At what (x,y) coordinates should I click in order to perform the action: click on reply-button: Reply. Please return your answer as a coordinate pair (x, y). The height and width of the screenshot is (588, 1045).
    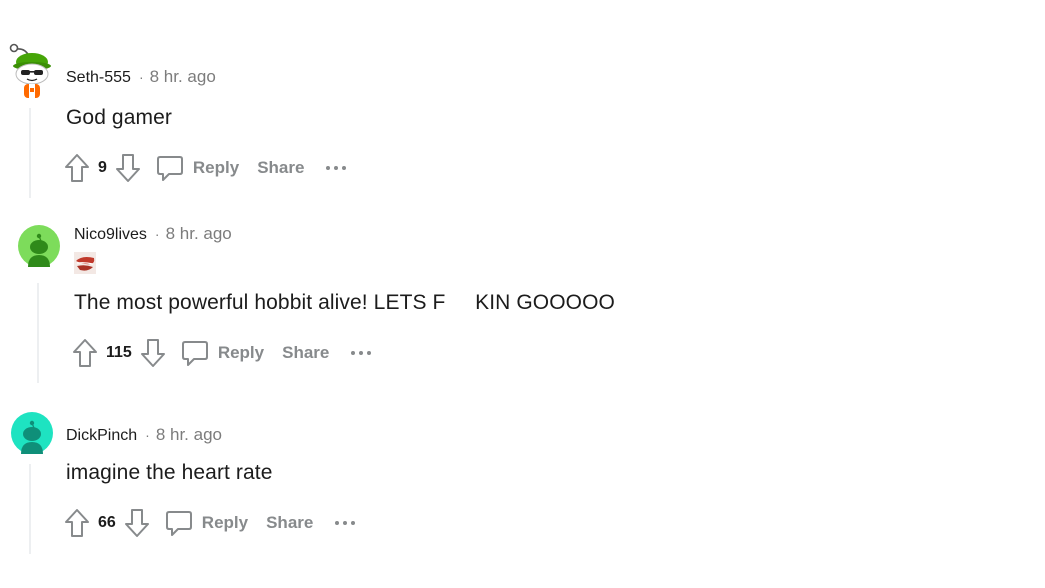
    Looking at the image, I should click on (206, 523).